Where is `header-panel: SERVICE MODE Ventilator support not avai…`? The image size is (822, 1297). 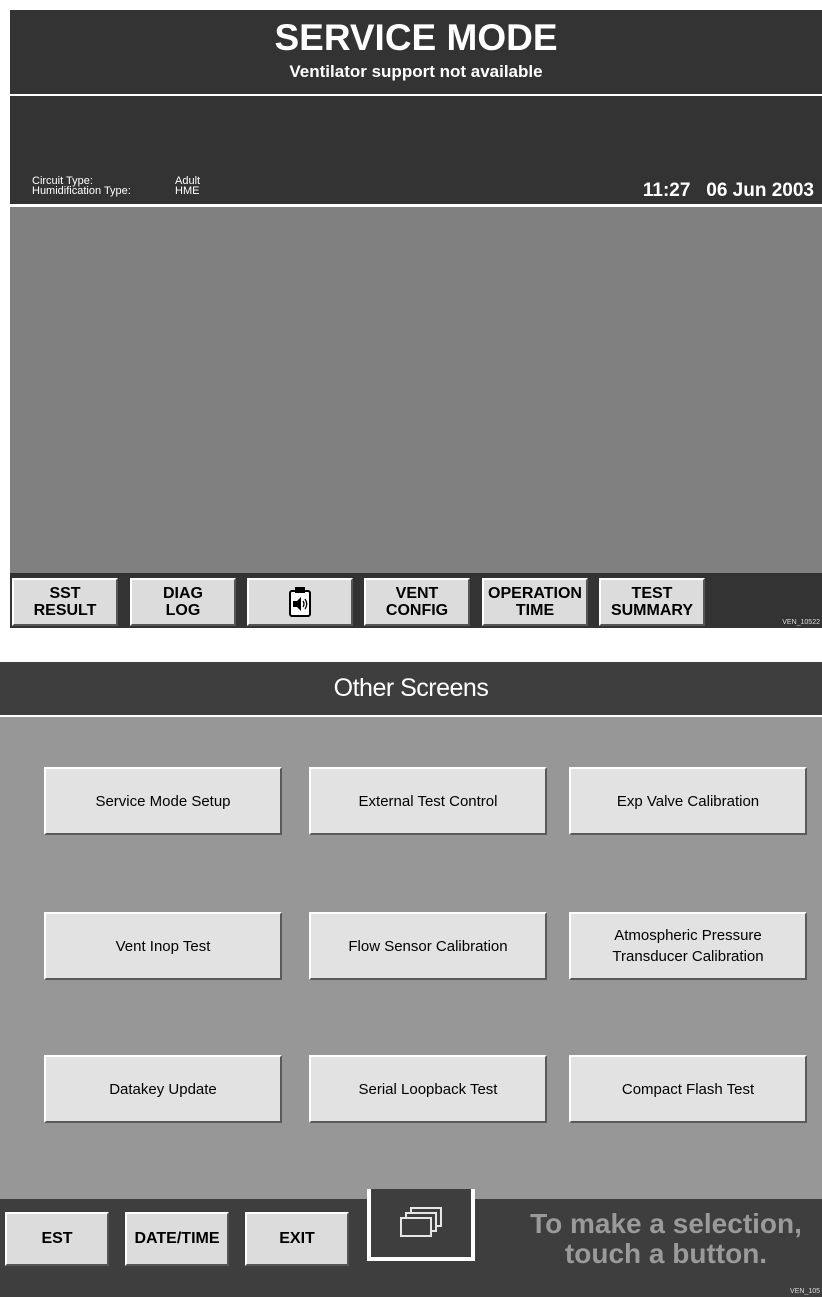 header-panel: SERVICE MODE Ventilator support not avai… is located at coordinates (416, 107).